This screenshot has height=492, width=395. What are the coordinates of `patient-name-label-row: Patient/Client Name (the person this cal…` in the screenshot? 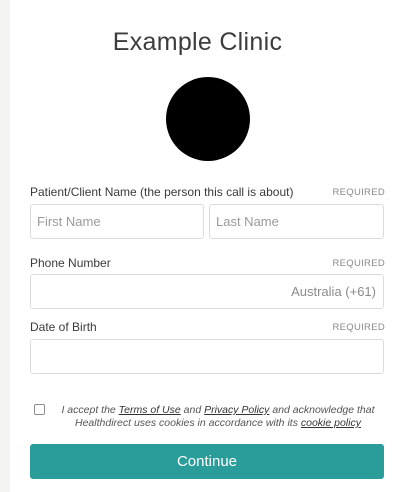 It's located at (207, 192).